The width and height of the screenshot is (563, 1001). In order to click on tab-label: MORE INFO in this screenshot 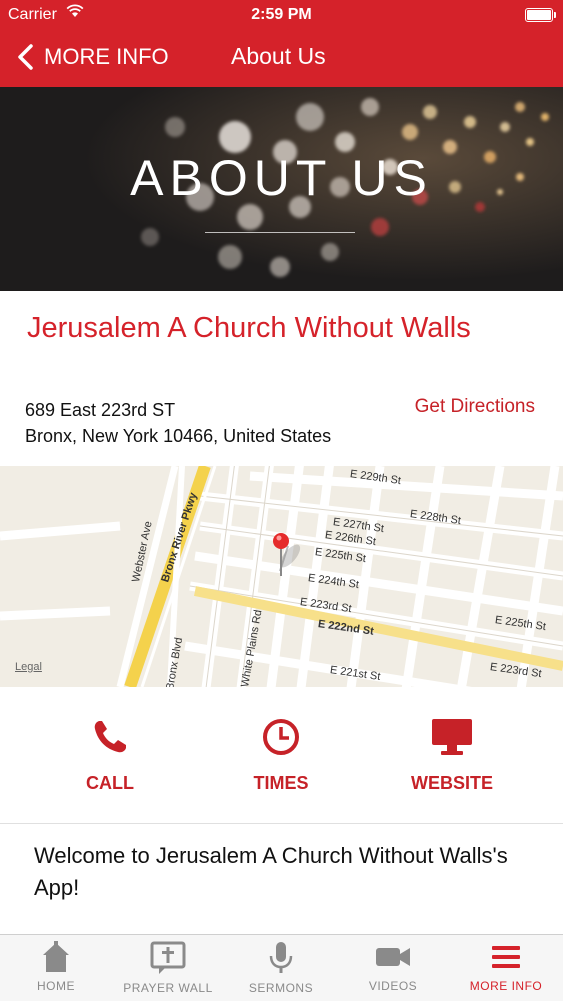, I will do `click(506, 986)`.